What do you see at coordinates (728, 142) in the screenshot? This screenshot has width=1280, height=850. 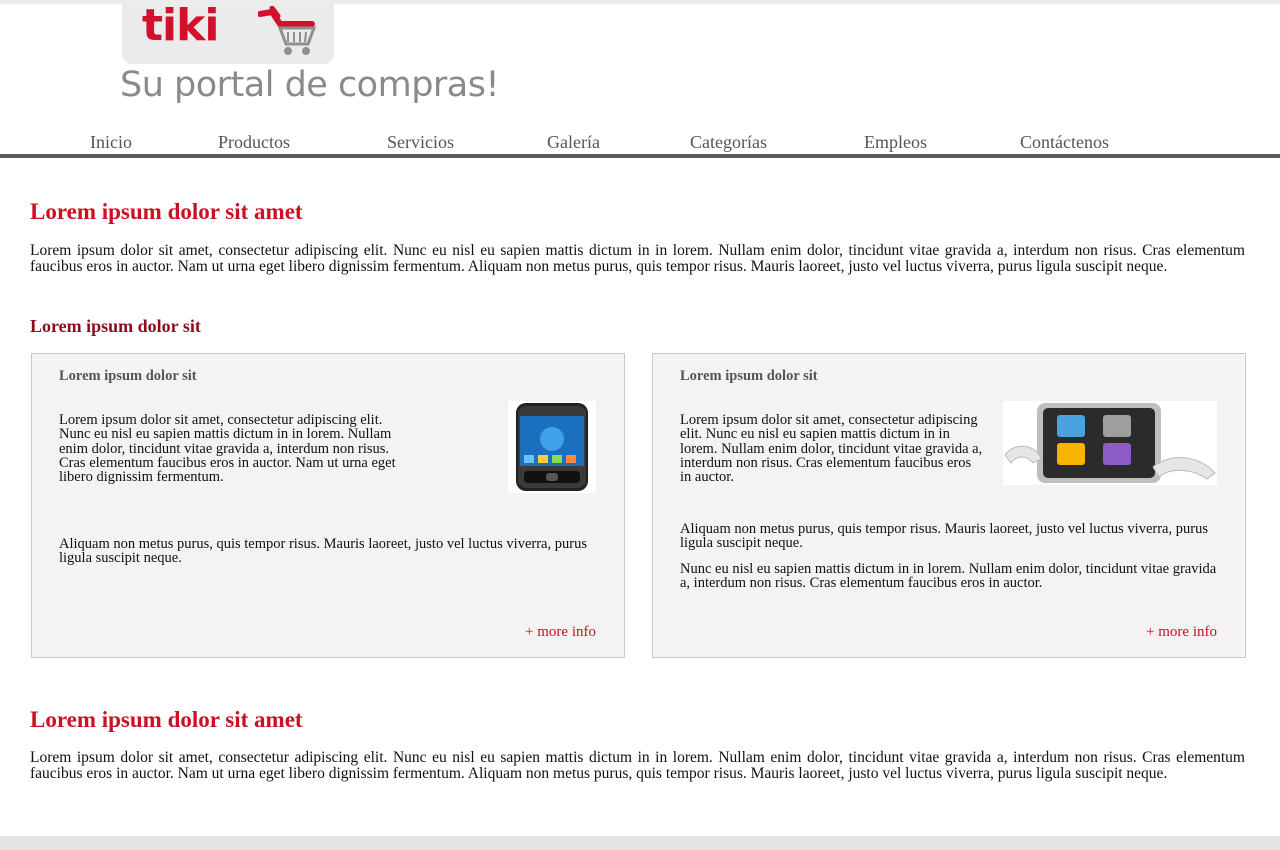 I see `nav-item-categorias: Categorías` at bounding box center [728, 142].